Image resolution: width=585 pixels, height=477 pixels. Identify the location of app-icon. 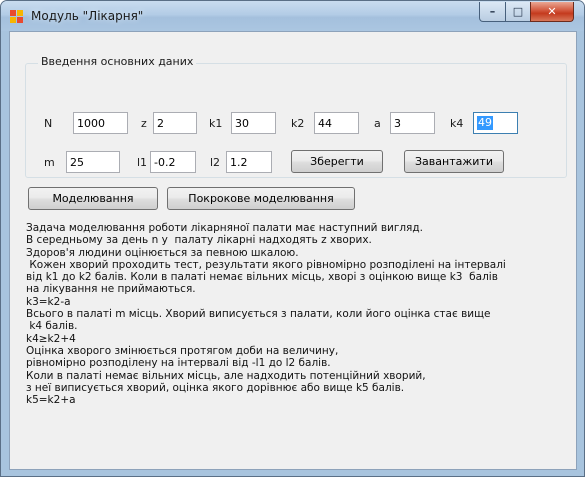
(17, 16).